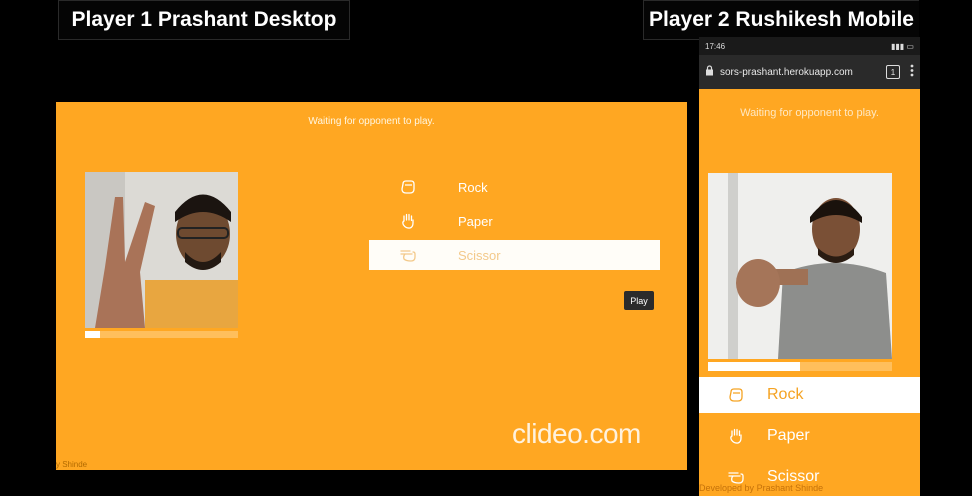 This screenshot has width=972, height=496. Describe the element at coordinates (514, 255) in the screenshot. I see `desktop-choice-scissor: Scissor` at that location.